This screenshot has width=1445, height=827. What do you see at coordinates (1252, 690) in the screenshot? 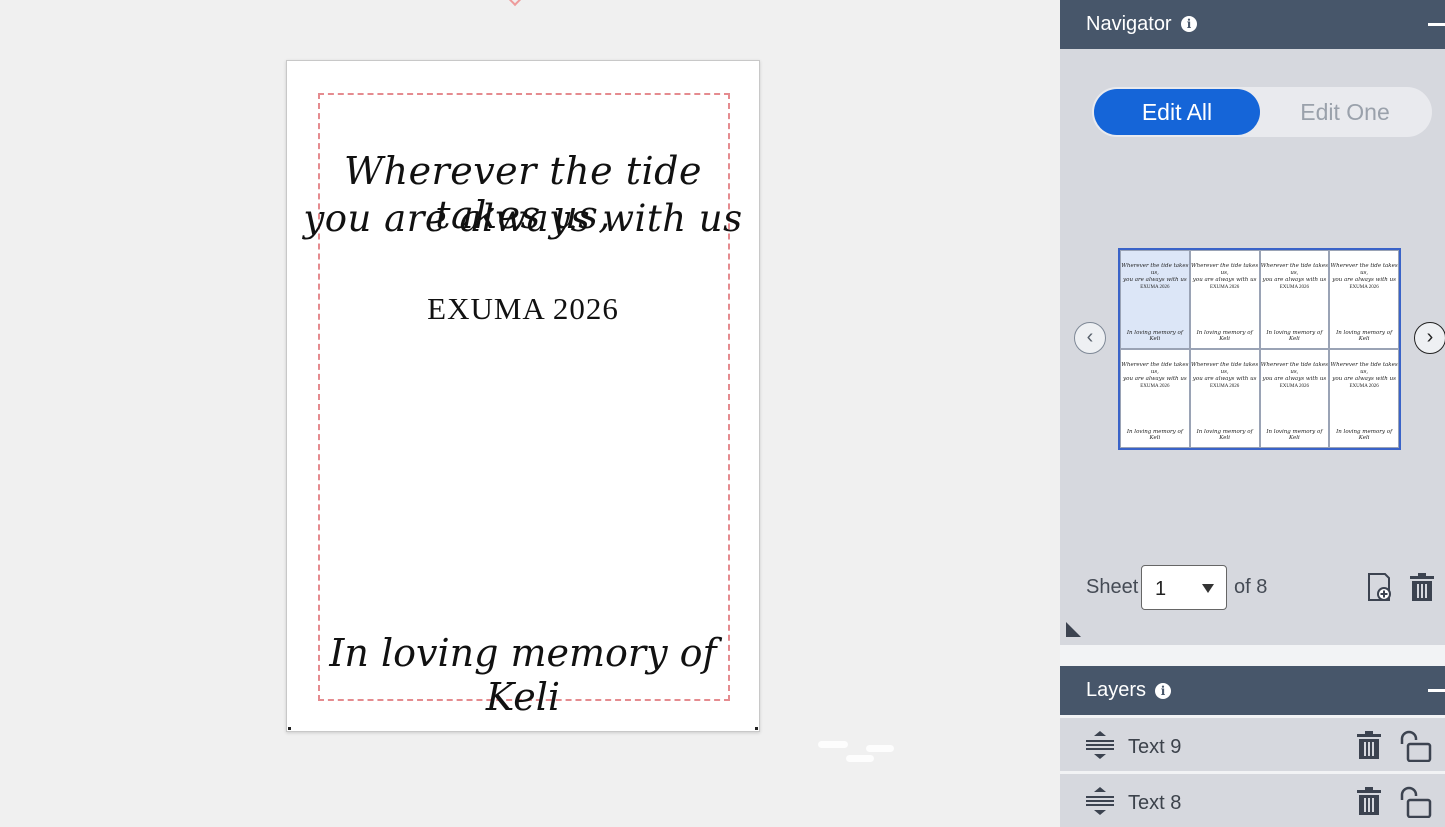
I see `layers-header: Layers i` at bounding box center [1252, 690].